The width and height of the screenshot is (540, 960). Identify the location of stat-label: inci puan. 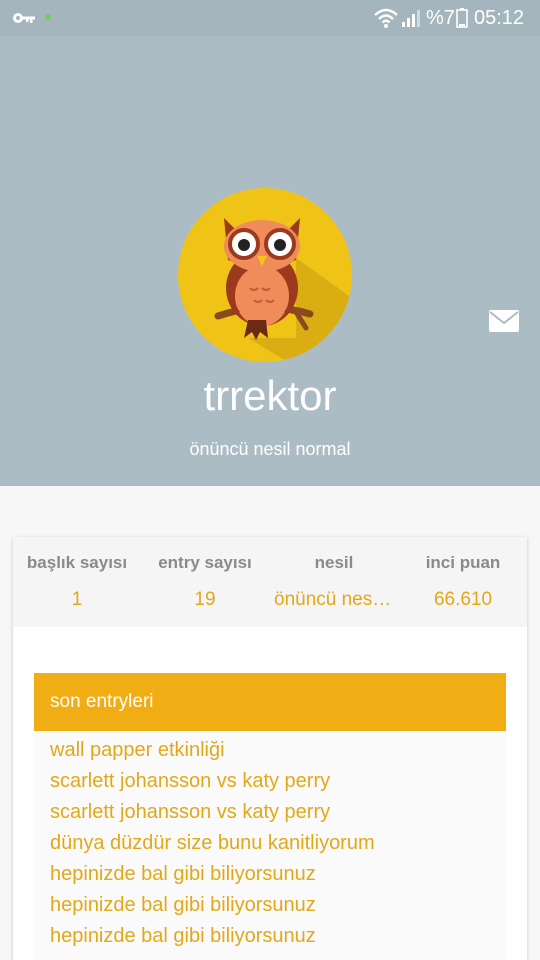
(463, 562).